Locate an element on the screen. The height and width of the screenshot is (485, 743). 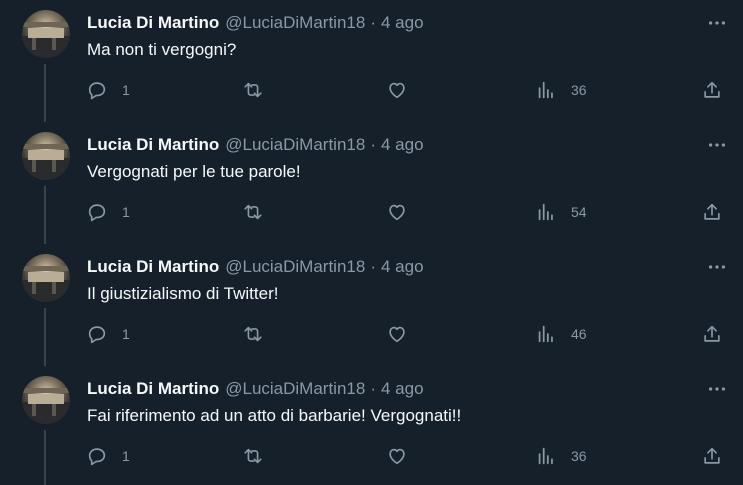
tweet-text: Vergognati per le tue parole! is located at coordinates (194, 171).